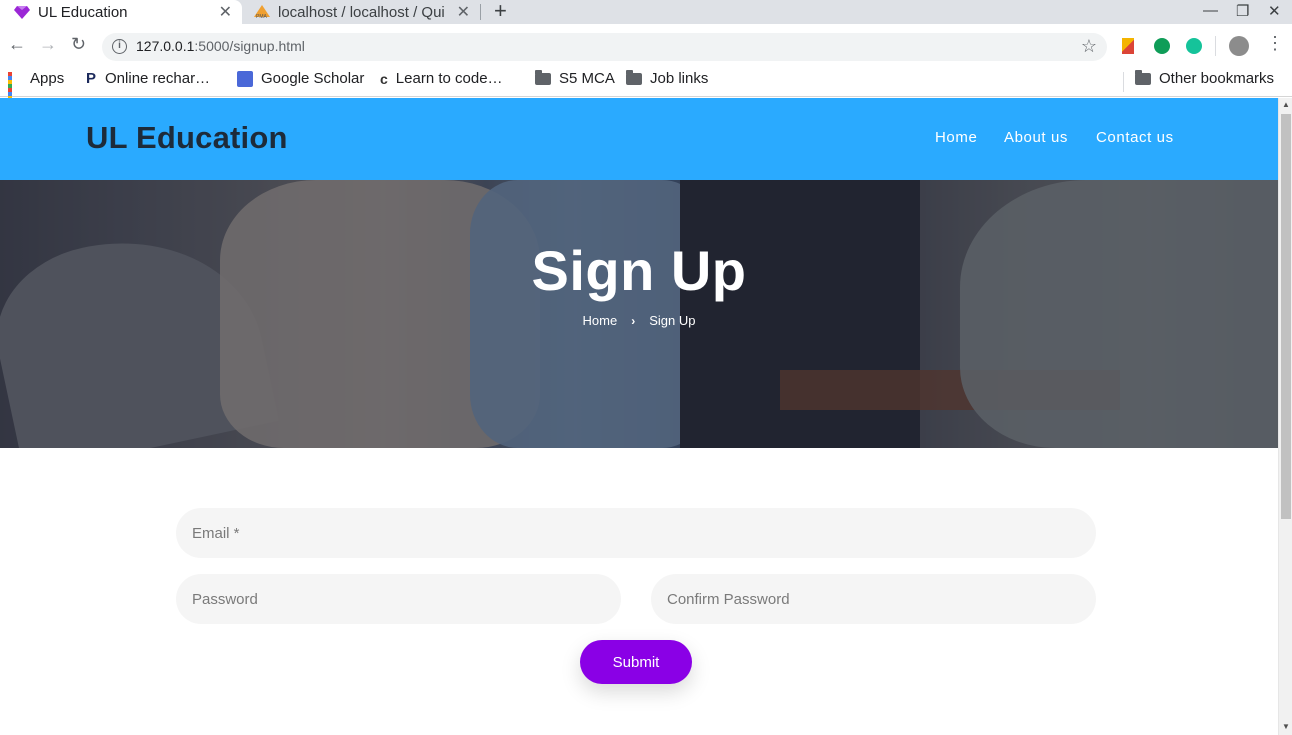 The width and height of the screenshot is (1292, 735). I want to click on nav-about-us: About us, so click(1036, 137).